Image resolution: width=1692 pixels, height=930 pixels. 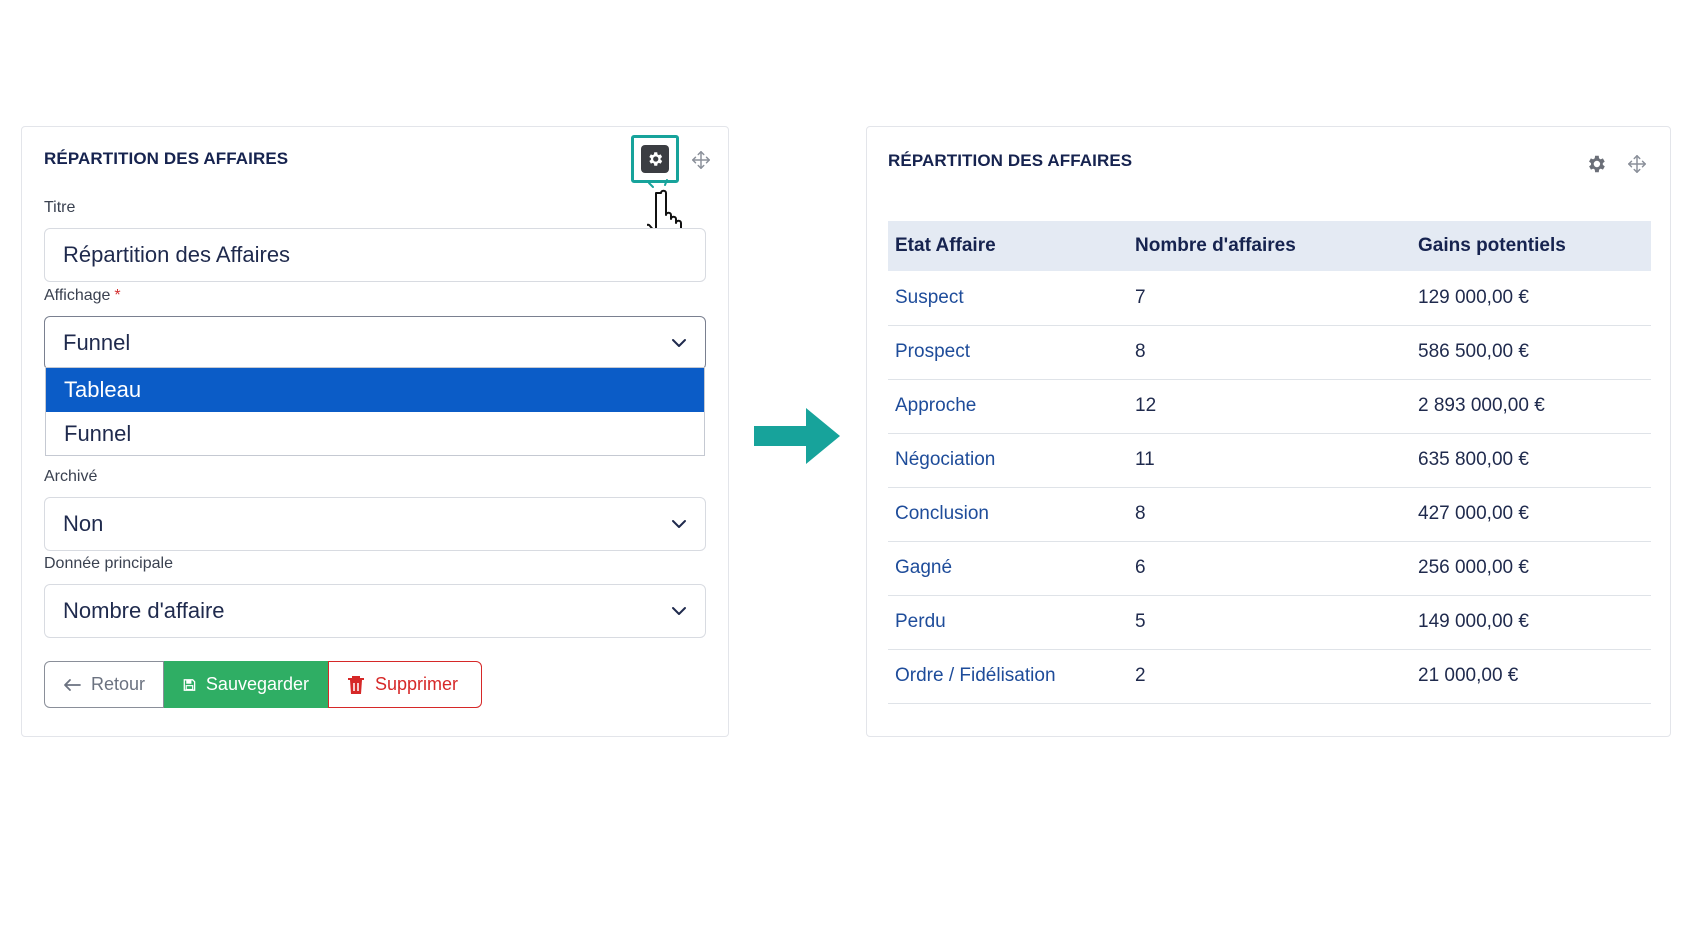 What do you see at coordinates (144, 610) in the screenshot?
I see `donnee-value: Nombre d'affaire` at bounding box center [144, 610].